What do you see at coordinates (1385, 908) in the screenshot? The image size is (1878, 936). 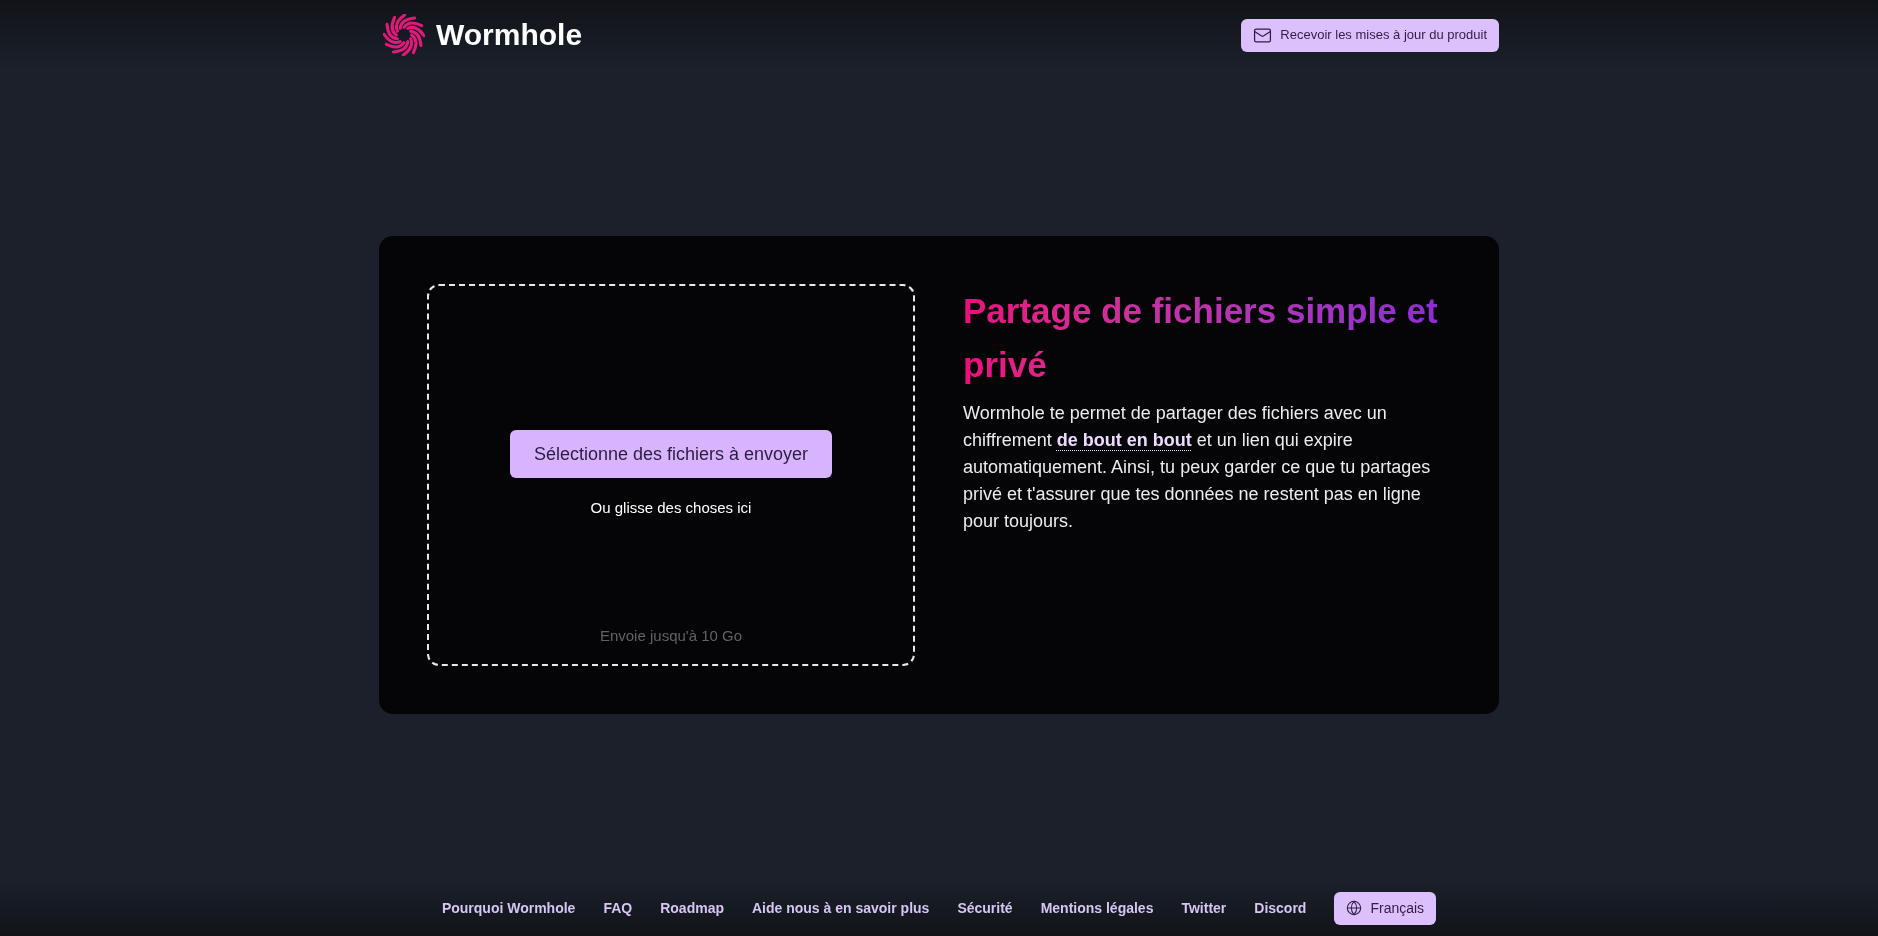 I see `language-button: Français` at bounding box center [1385, 908].